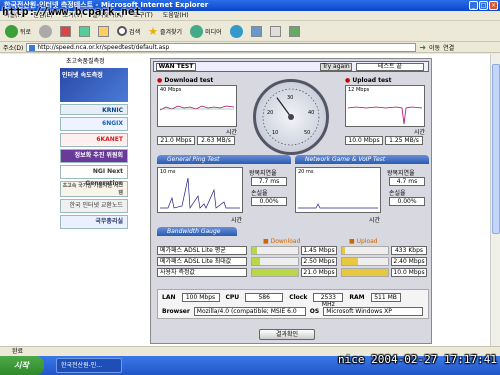 This screenshot has width=500, height=375. I want to click on search-button: 검색, so click(128, 31).